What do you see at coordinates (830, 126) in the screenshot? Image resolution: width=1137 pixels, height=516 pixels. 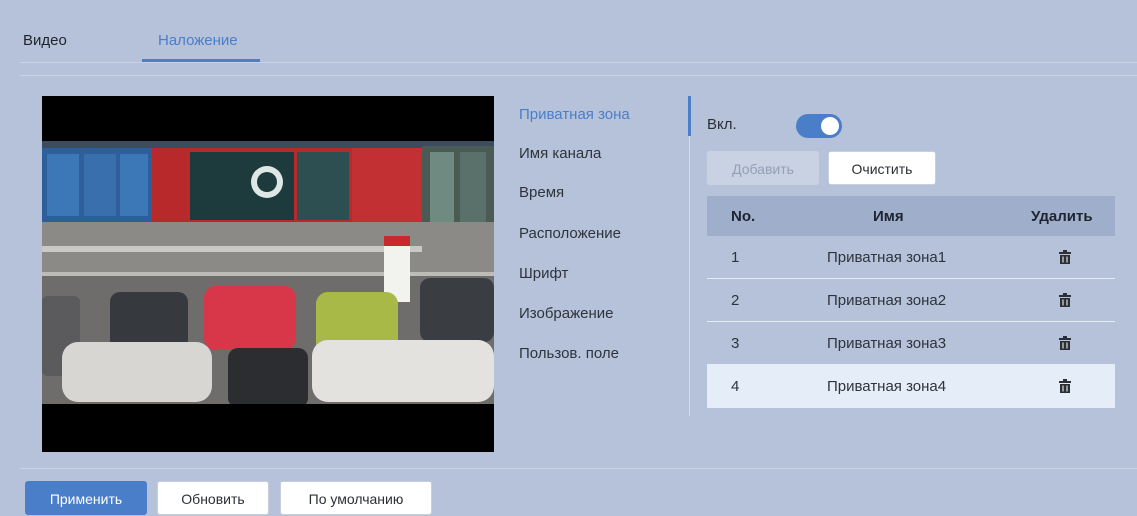 I see `toggle-knob` at bounding box center [830, 126].